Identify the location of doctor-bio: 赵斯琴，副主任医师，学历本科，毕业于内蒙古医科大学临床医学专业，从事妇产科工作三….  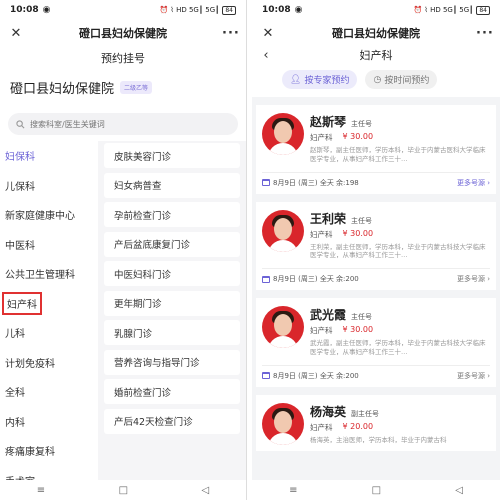
(398, 154).